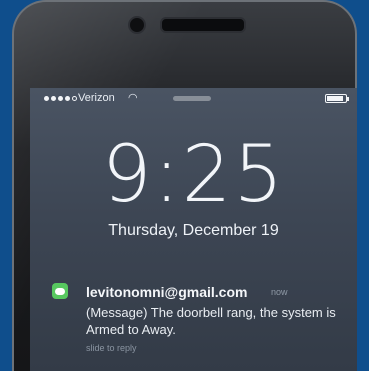  What do you see at coordinates (60, 291) in the screenshot?
I see `messages-icon` at bounding box center [60, 291].